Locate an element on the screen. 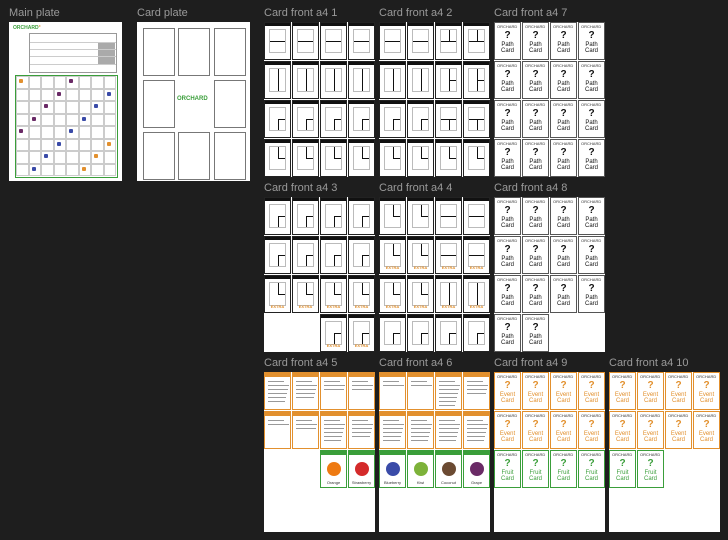 The height and width of the screenshot is (540, 728). card-plate-frame: ORCHARD is located at coordinates (193, 101).